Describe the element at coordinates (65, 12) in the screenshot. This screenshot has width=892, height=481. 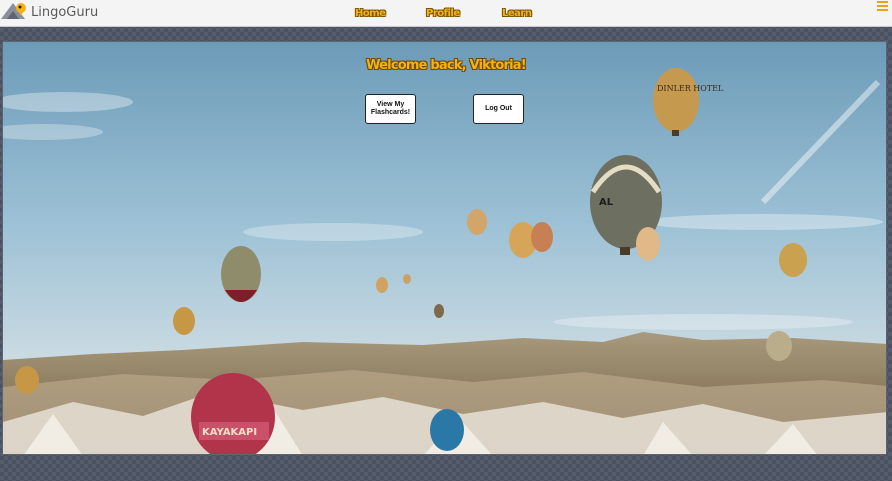
I see `app-name: LingoGuru` at that location.